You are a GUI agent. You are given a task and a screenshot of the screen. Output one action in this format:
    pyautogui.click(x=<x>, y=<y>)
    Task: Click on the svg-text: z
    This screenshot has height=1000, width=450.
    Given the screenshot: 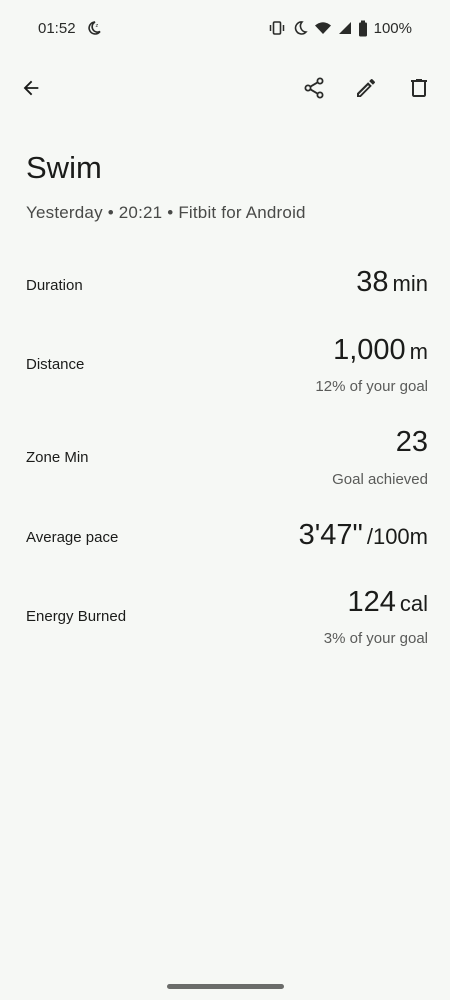 What is the action you would take?
    pyautogui.click(x=96, y=26)
    